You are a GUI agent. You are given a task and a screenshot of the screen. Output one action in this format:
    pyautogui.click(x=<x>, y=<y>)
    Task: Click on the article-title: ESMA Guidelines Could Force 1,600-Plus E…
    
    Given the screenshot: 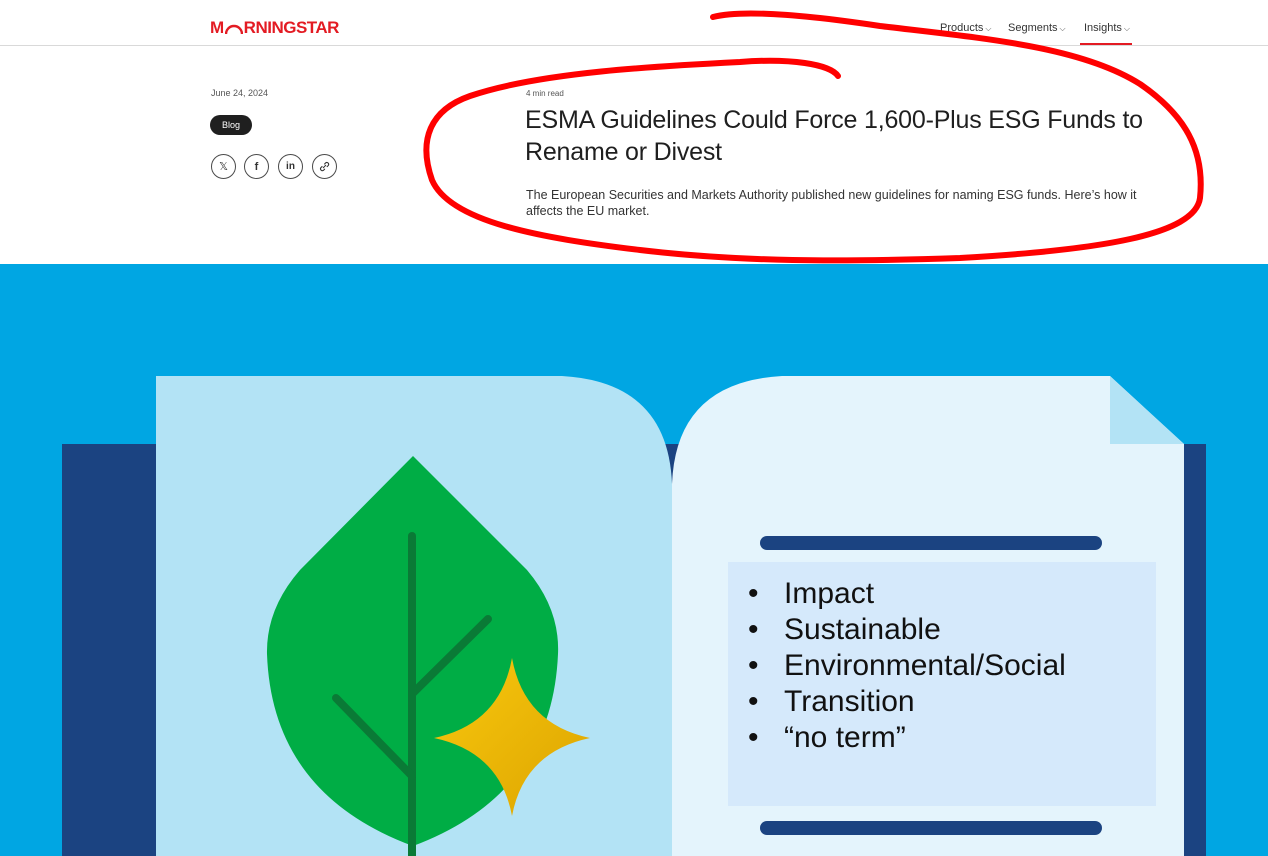 What is the action you would take?
    pyautogui.click(x=834, y=136)
    